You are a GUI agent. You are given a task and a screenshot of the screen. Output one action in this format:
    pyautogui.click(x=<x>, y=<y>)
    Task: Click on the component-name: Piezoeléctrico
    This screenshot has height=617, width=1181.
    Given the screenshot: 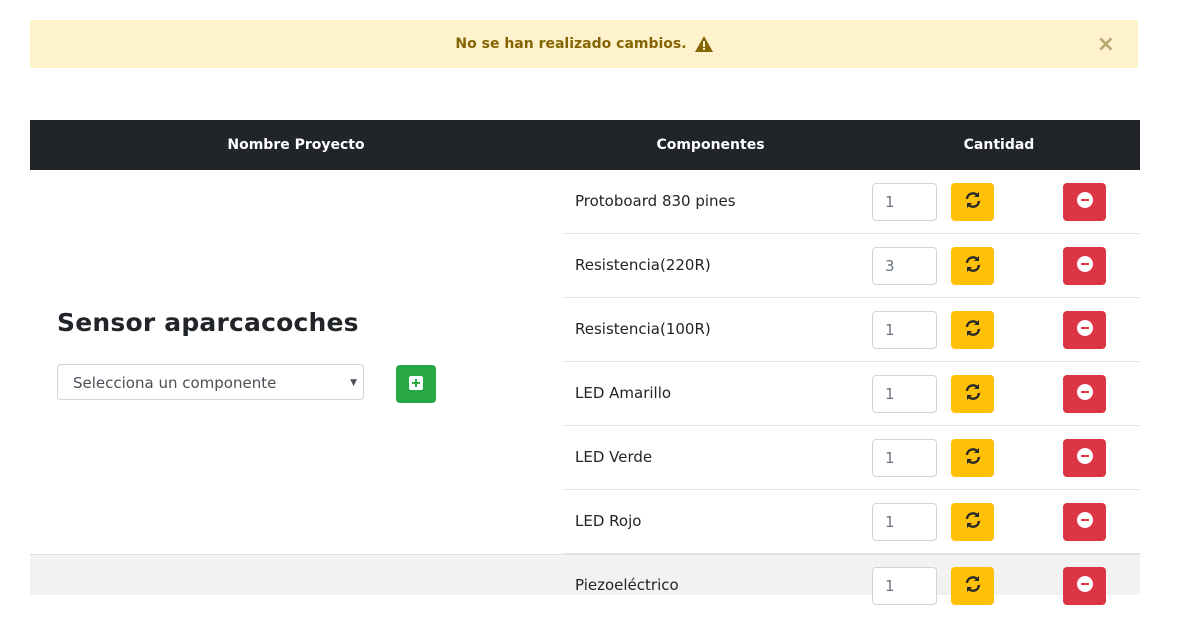 What is the action you would take?
    pyautogui.click(x=627, y=585)
    